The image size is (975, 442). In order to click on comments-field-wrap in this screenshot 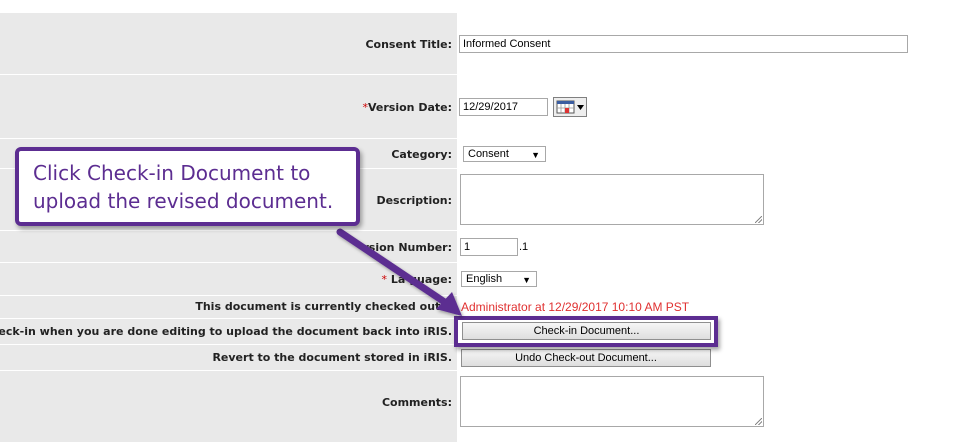, I will do `click(612, 401)`.